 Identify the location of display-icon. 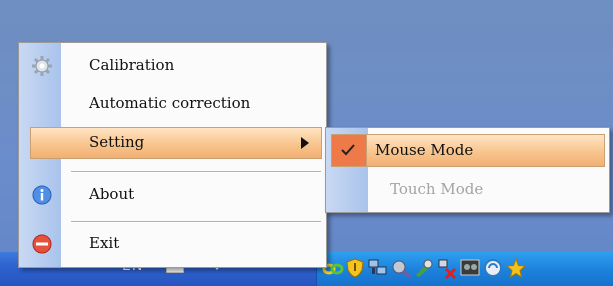
(470, 268).